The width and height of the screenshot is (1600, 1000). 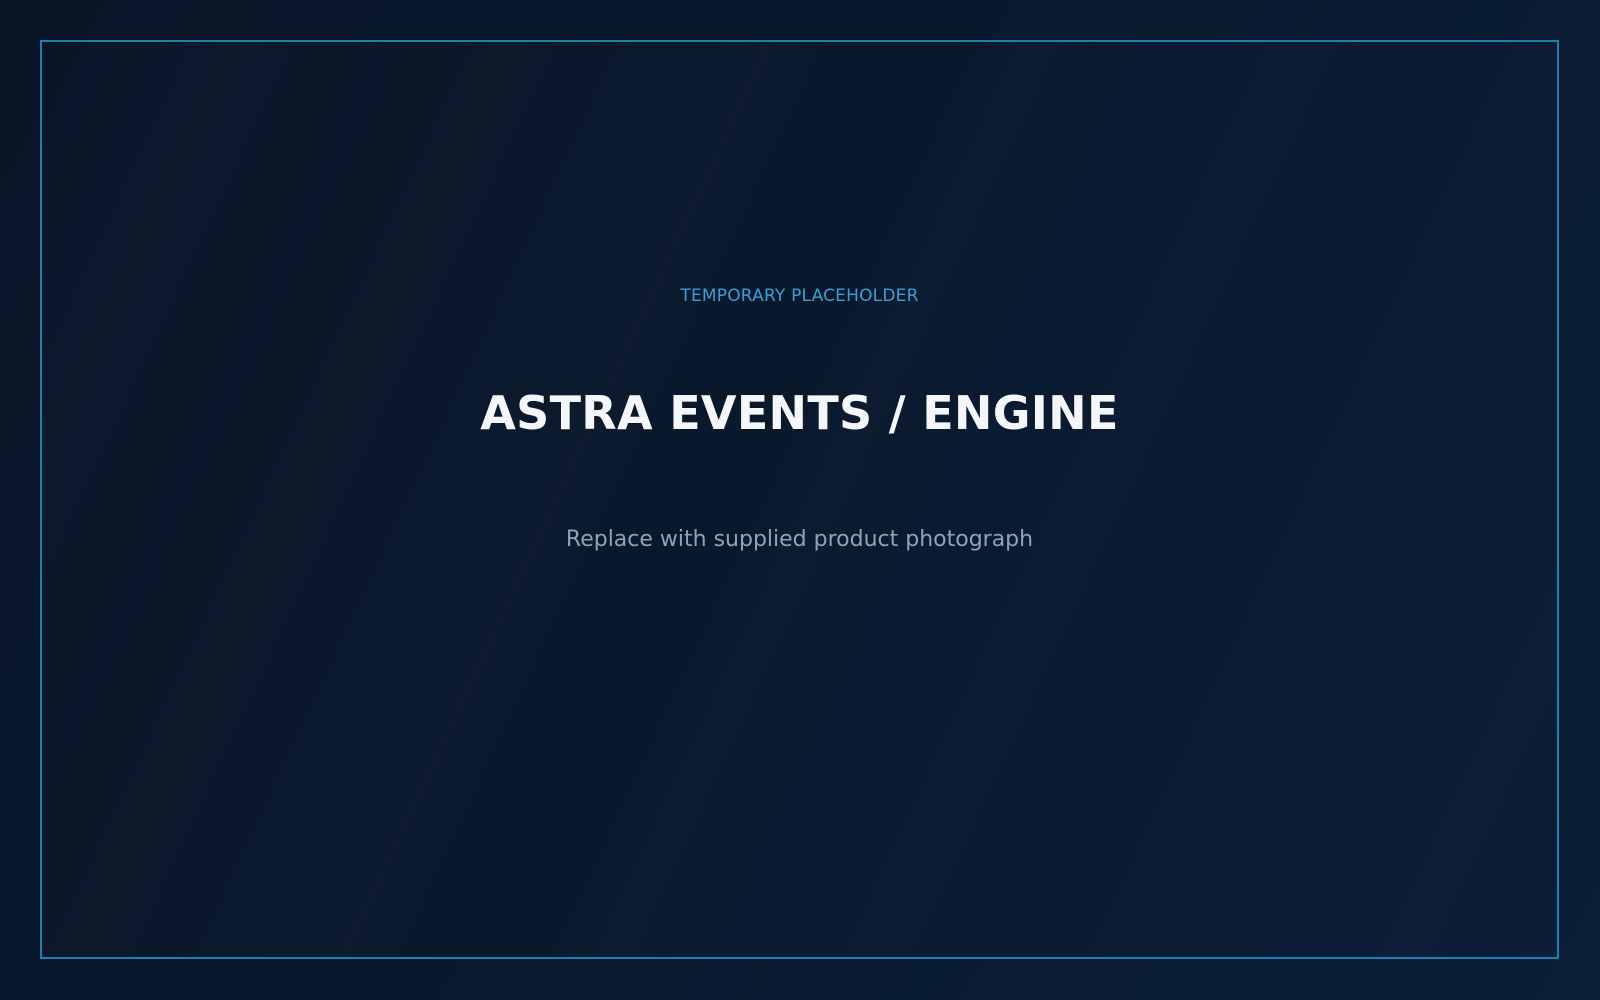 I want to click on placeholder-subtitle: Replace with supplied product photograph, so click(x=799, y=539).